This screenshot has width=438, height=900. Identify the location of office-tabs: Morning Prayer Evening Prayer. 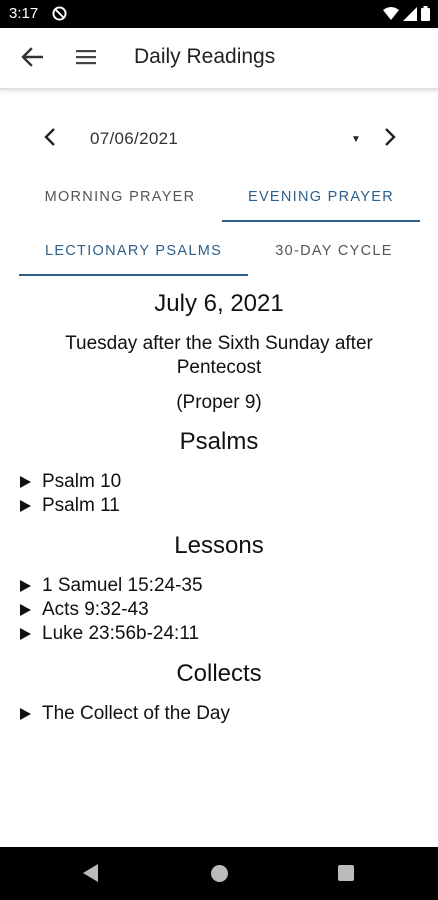
(219, 197).